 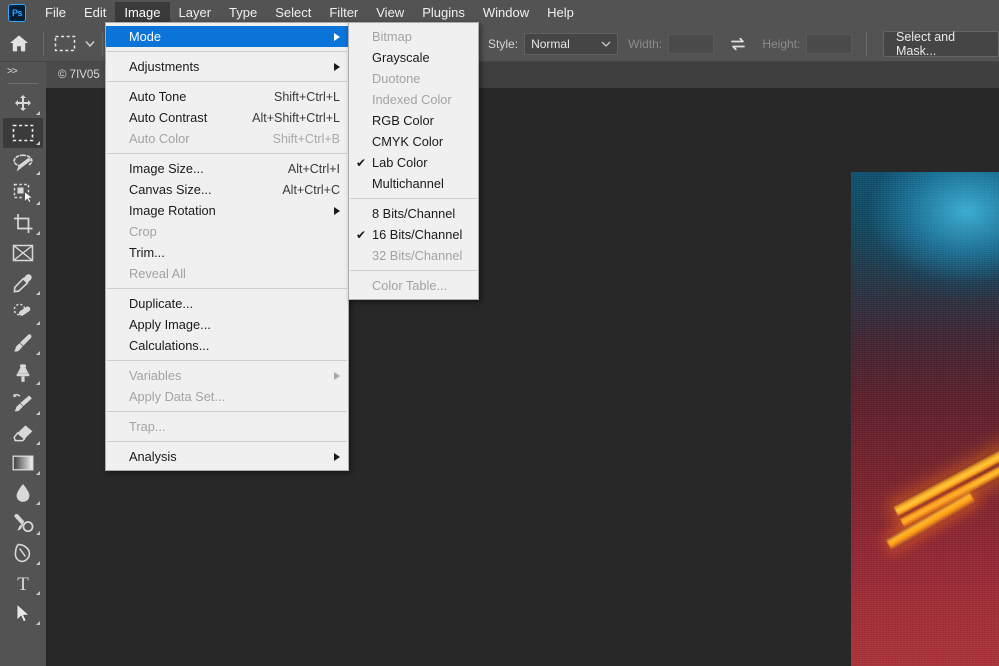 What do you see at coordinates (506, 13) in the screenshot?
I see `menu-window: Window` at bounding box center [506, 13].